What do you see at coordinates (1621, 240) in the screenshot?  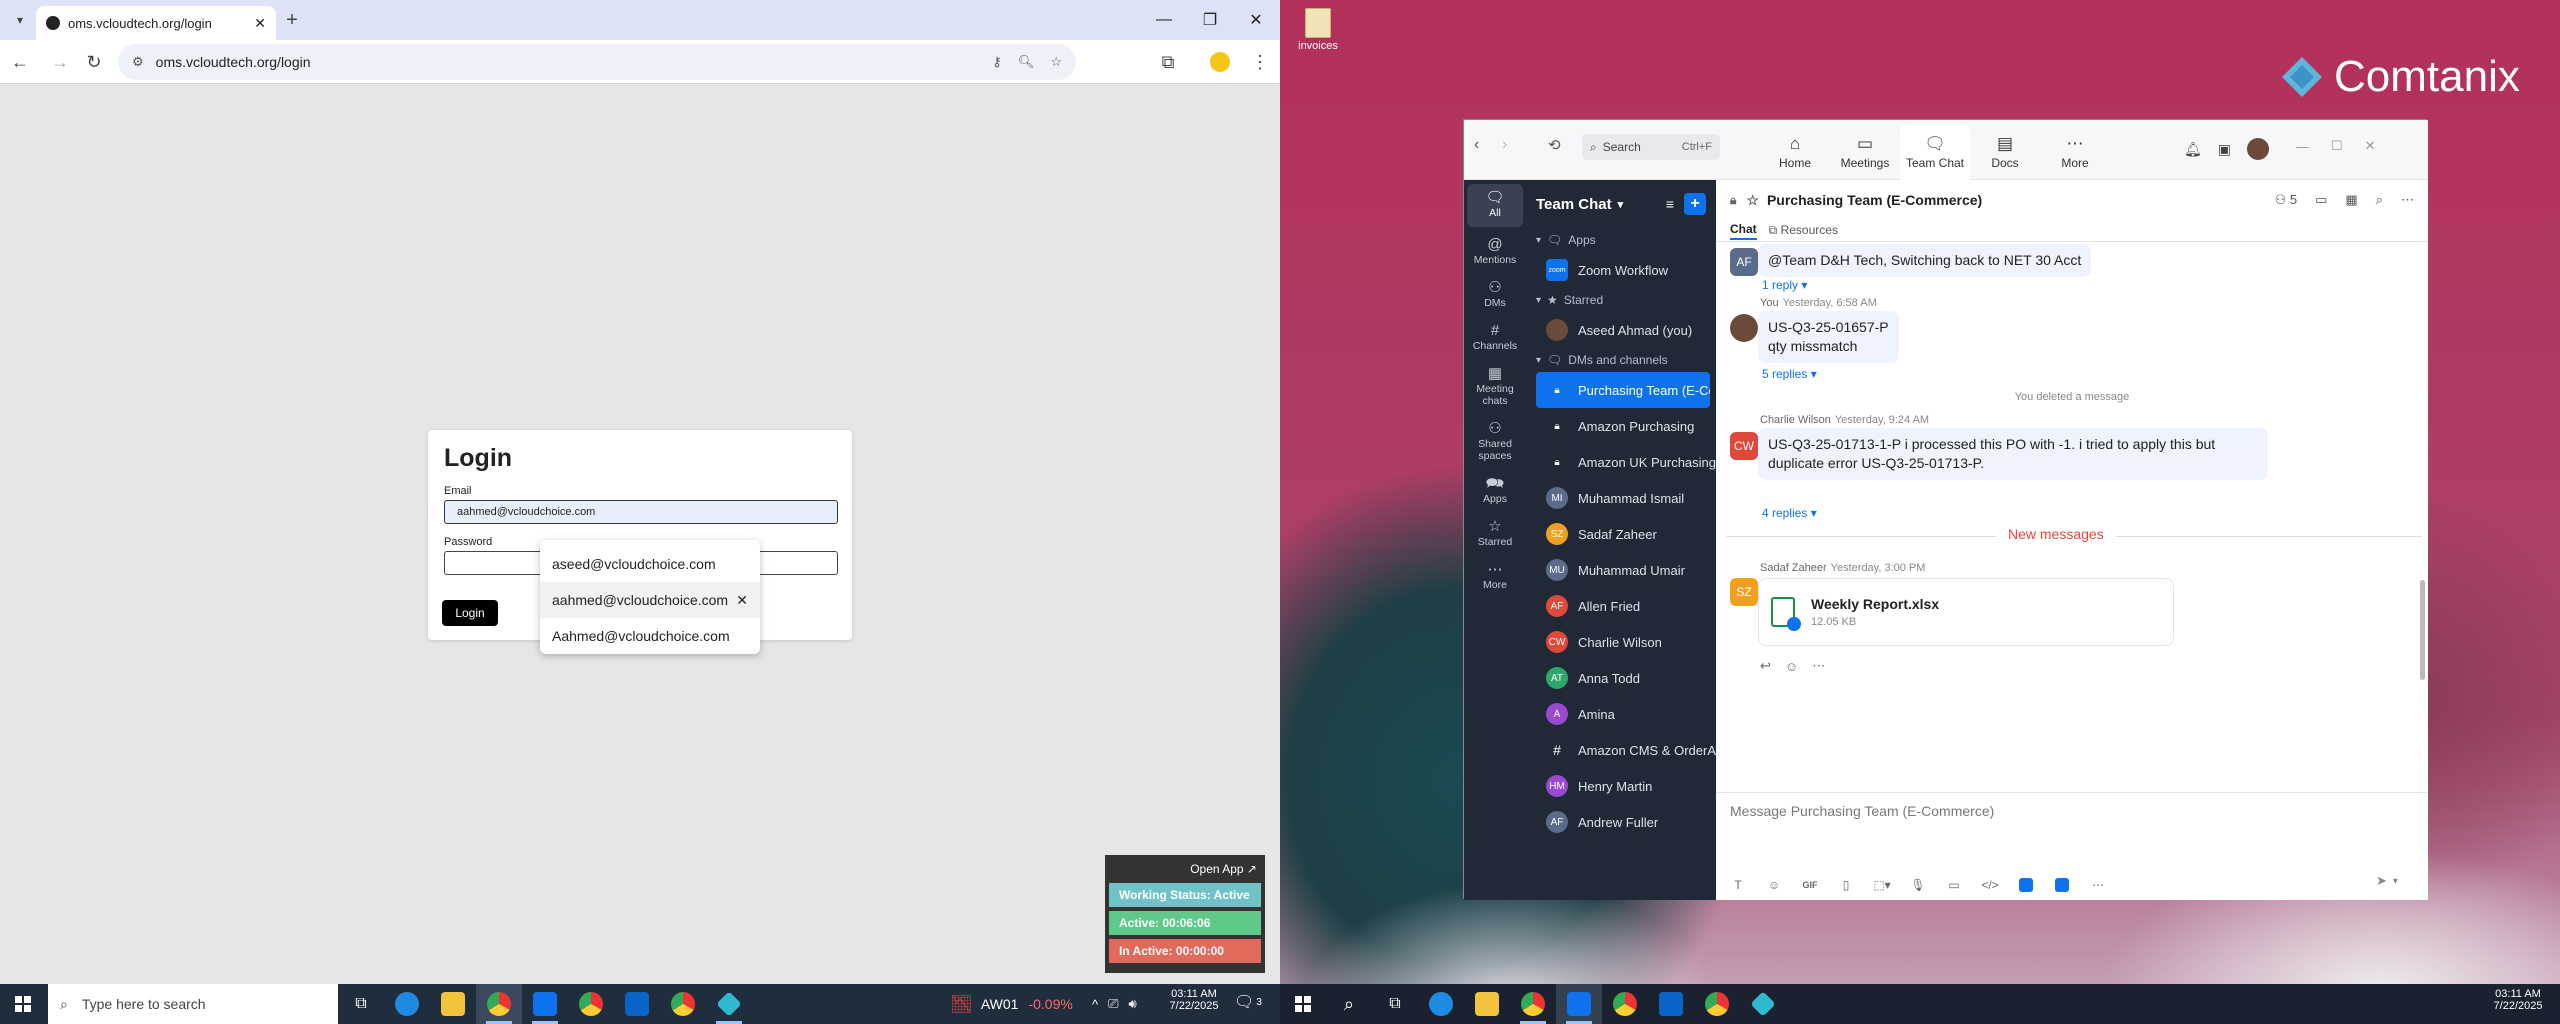 I see `section-apps: ▾ 🗨︎ Apps` at bounding box center [1621, 240].